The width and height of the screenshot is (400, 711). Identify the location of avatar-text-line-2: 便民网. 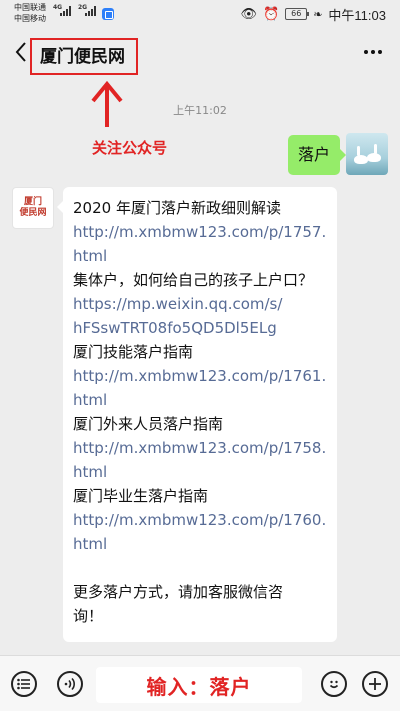
(33, 213).